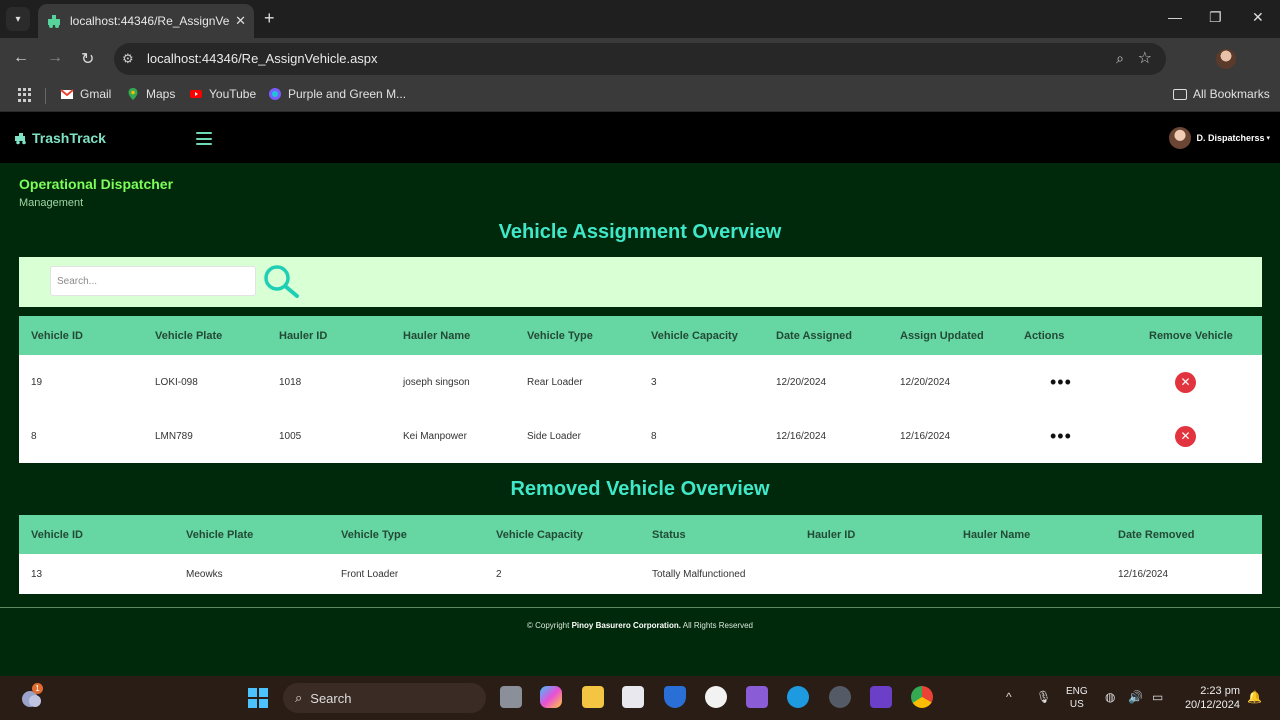 The width and height of the screenshot is (1280, 720). I want to click on column-header: Vehicle Capacity, so click(562, 534).